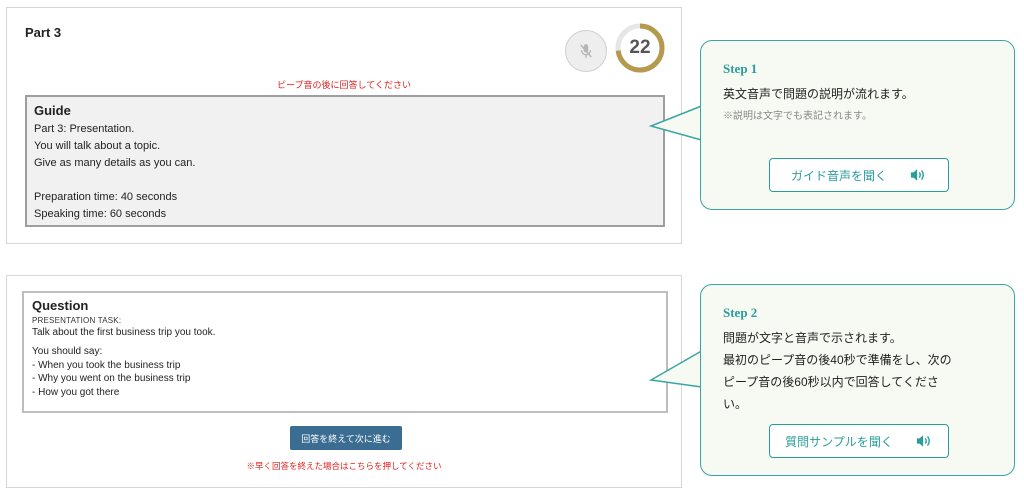 This screenshot has width=1024, height=490. What do you see at coordinates (818, 94) in the screenshot?
I see `step1-text: 英文音声で問題の説明が流れます。` at bounding box center [818, 94].